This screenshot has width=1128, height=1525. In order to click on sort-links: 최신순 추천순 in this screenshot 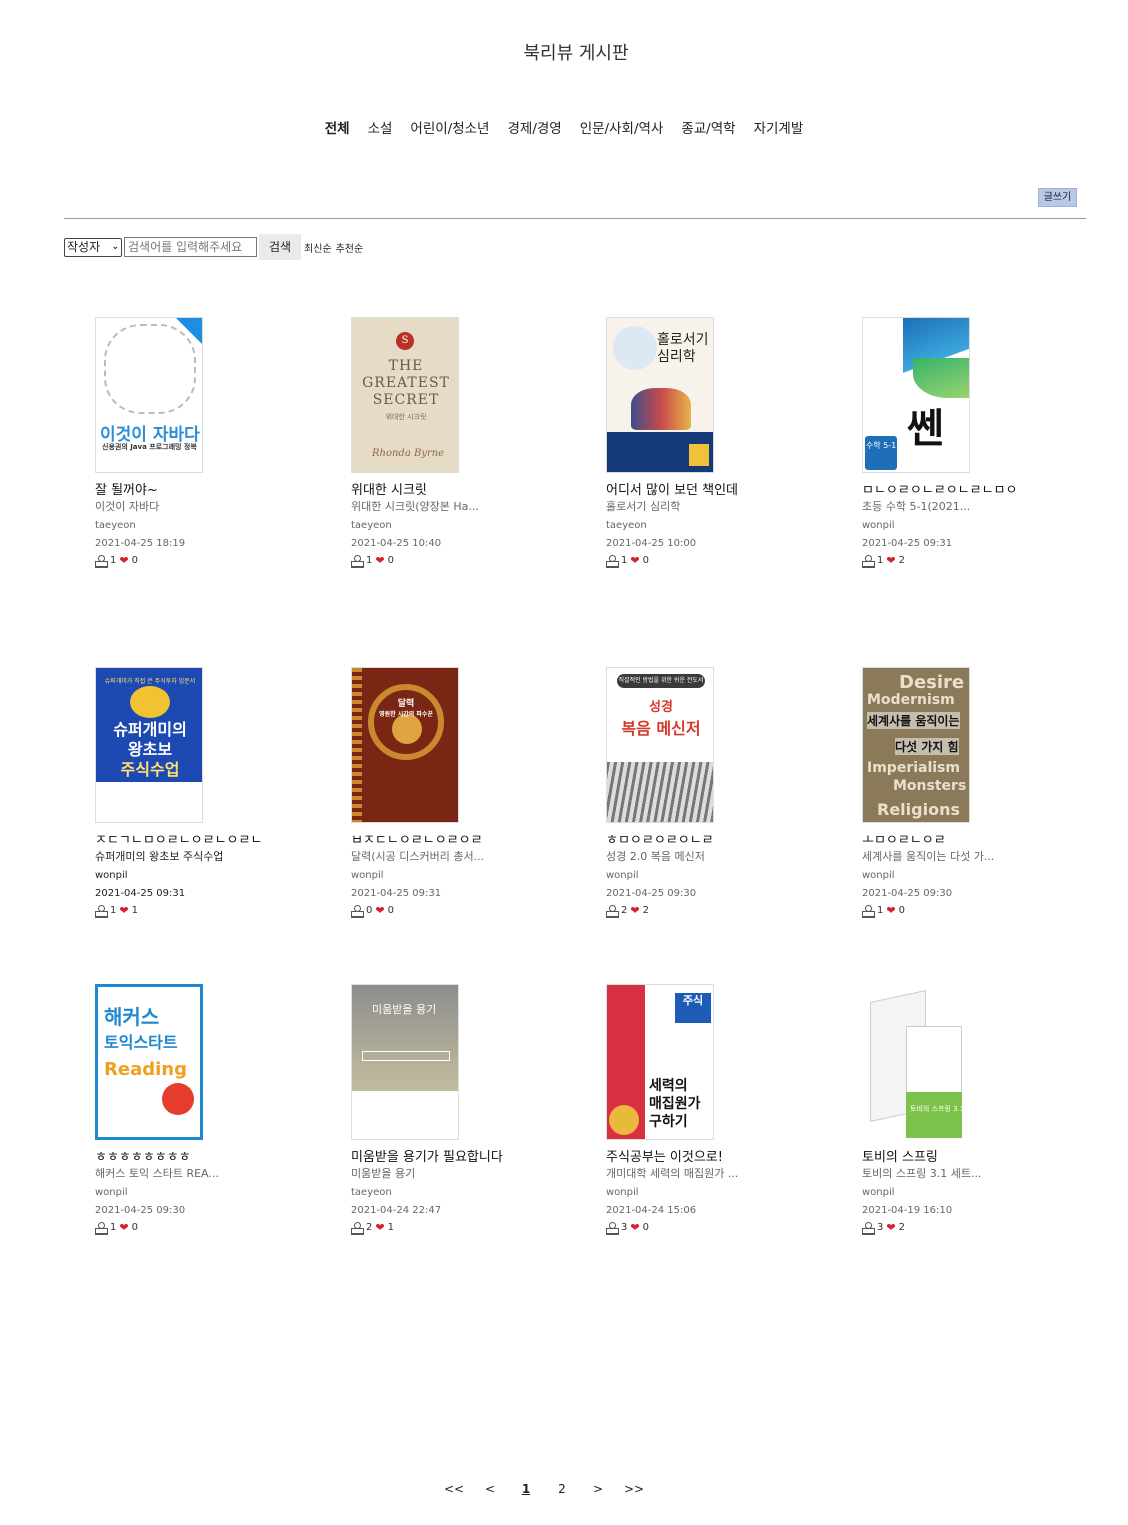, I will do `click(333, 247)`.